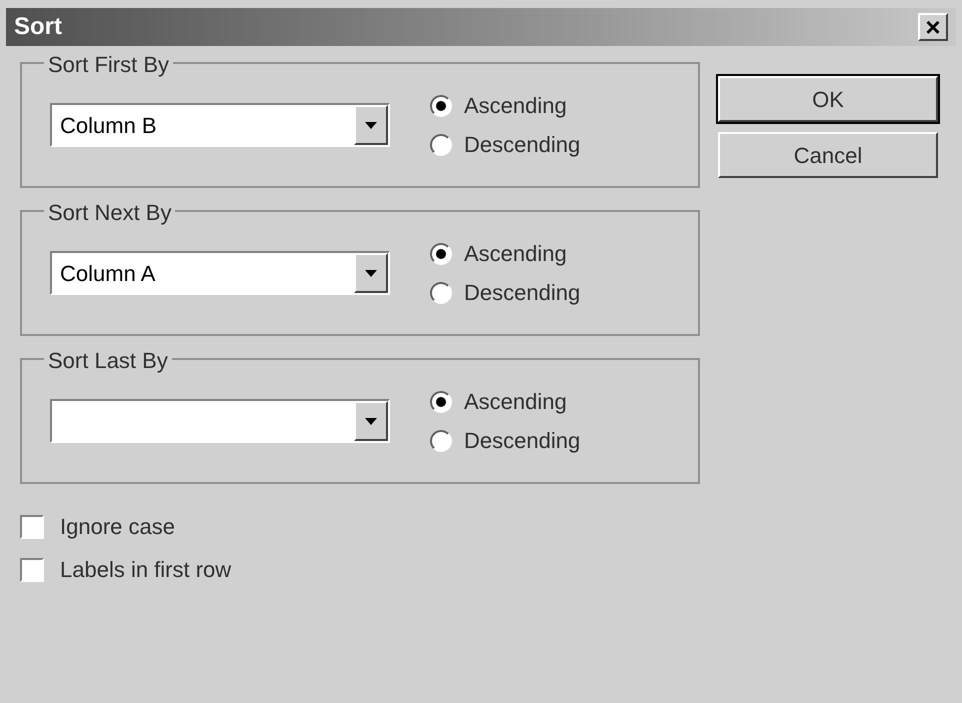  What do you see at coordinates (220, 421) in the screenshot?
I see `dropdown` at bounding box center [220, 421].